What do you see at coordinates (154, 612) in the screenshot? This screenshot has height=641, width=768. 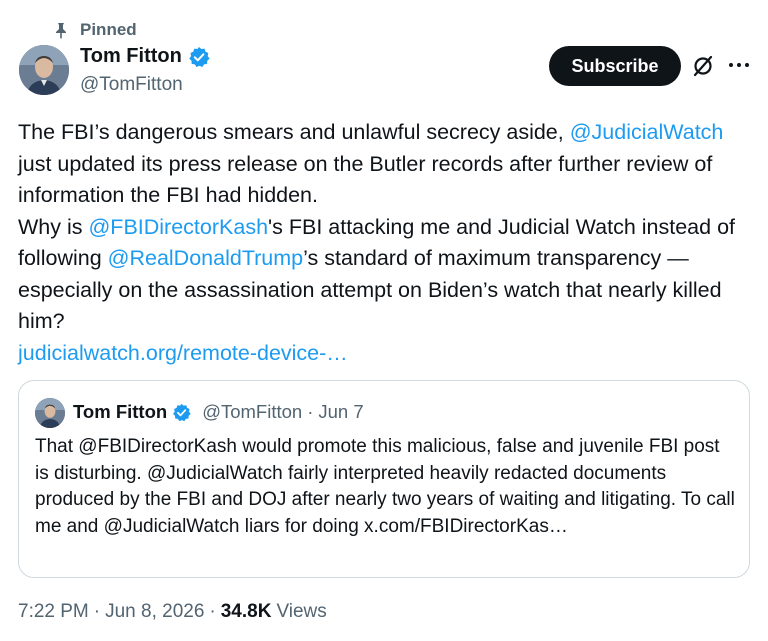 I see `tweet-date: Jun 8, 2026` at bounding box center [154, 612].